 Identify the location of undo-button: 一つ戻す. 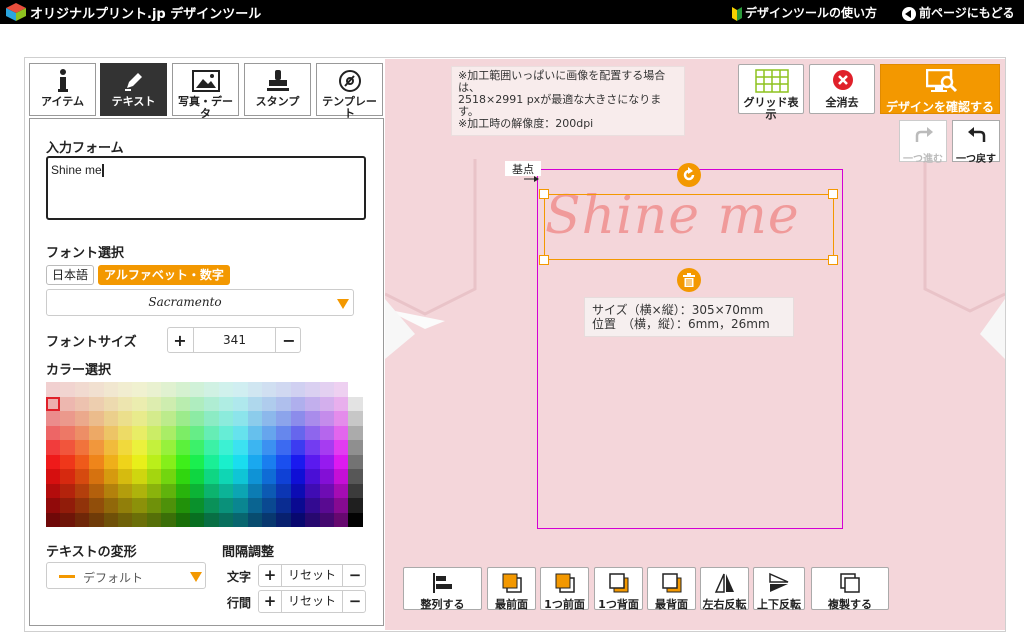
(976, 142).